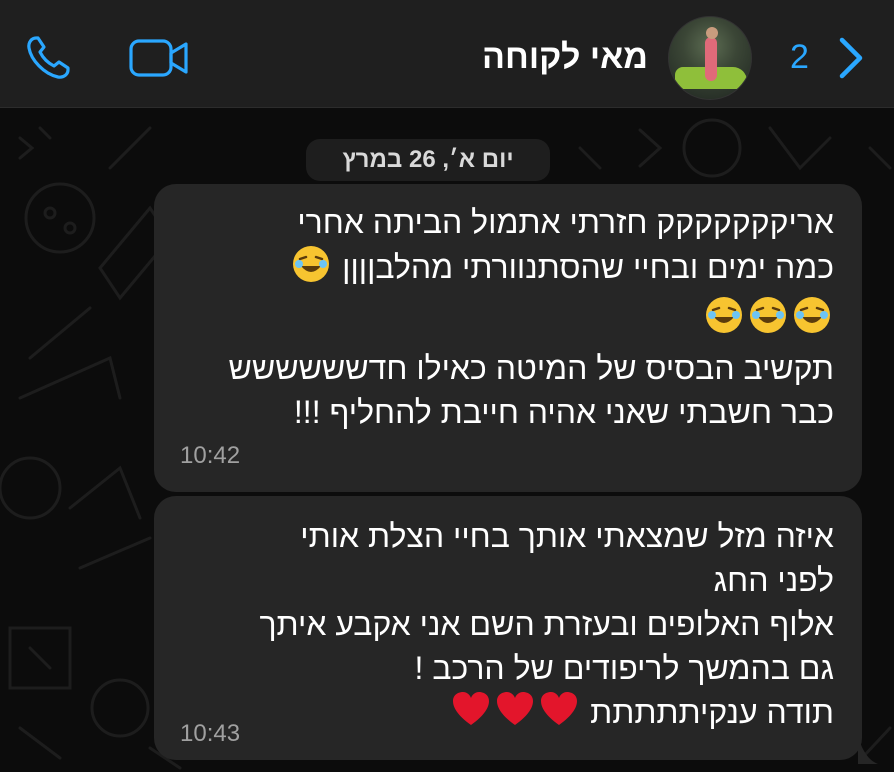  I want to click on contact-name: מאי לקוחה, so click(565, 57).